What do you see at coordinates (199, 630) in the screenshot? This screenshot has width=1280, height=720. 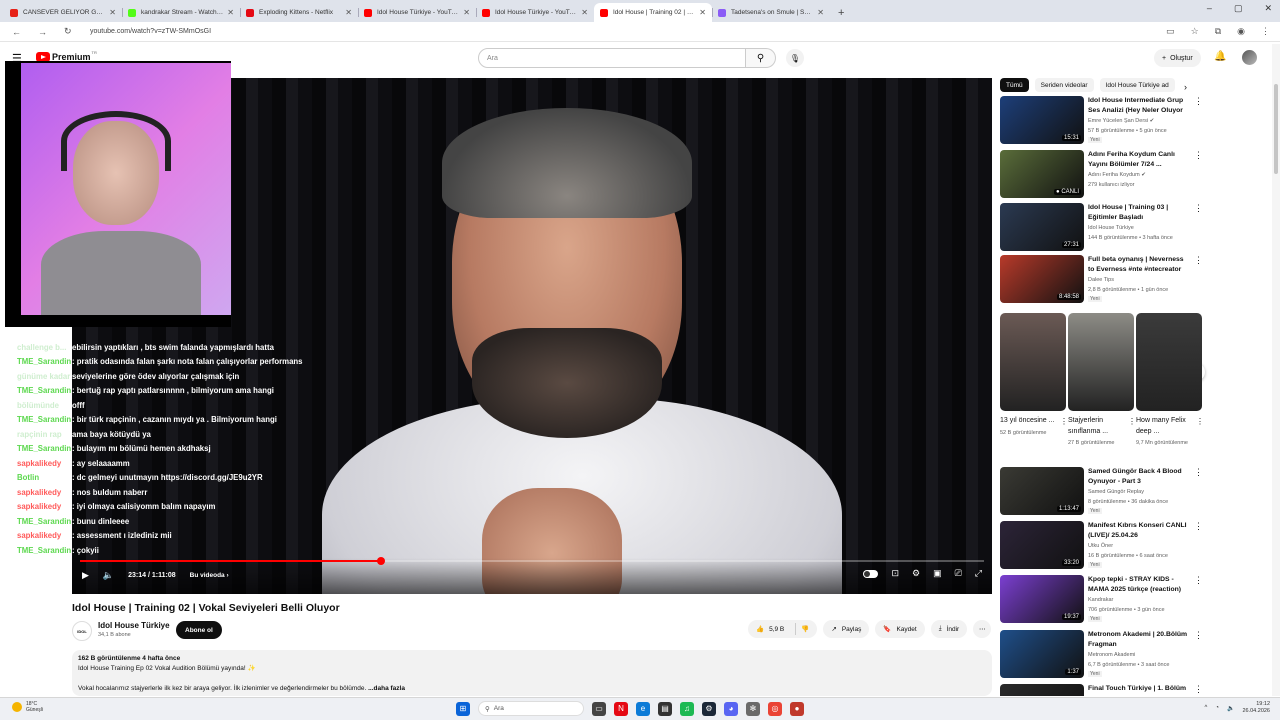 I see `subscribe-button: Abone ol` at bounding box center [199, 630].